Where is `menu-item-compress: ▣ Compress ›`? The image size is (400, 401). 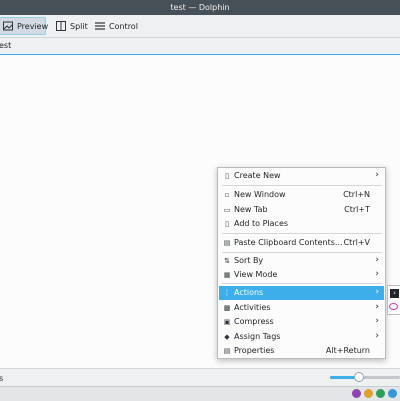
menu-item-compress: ▣ Compress › is located at coordinates (301, 322).